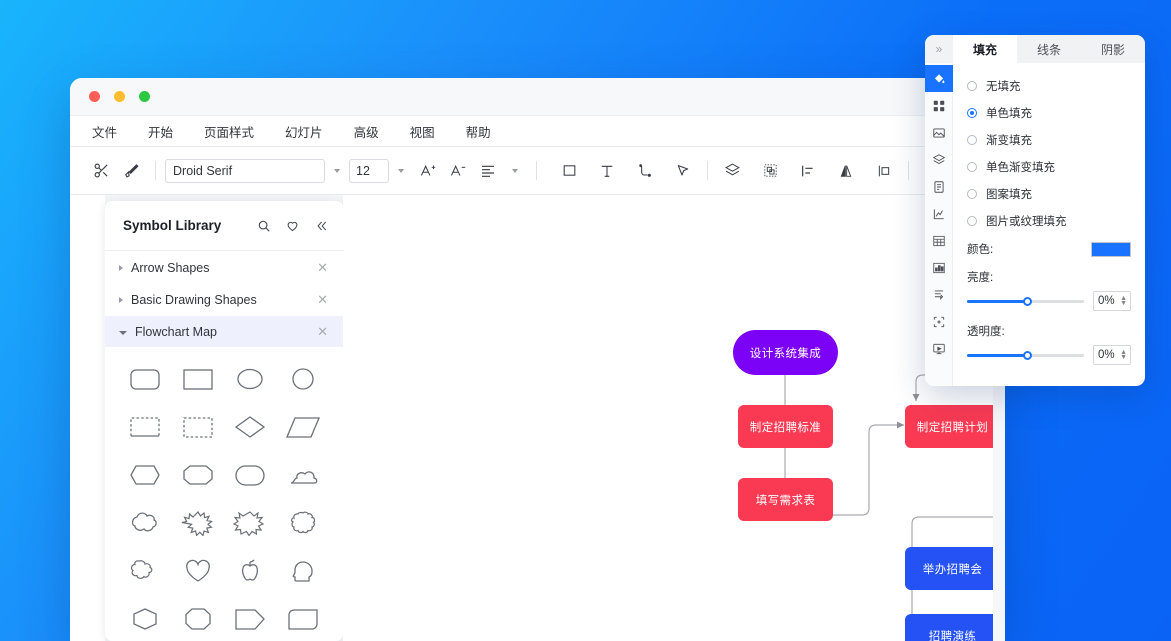 This screenshot has height=641, width=1171. What do you see at coordinates (160, 131) in the screenshot?
I see `menu-home: 开始` at bounding box center [160, 131].